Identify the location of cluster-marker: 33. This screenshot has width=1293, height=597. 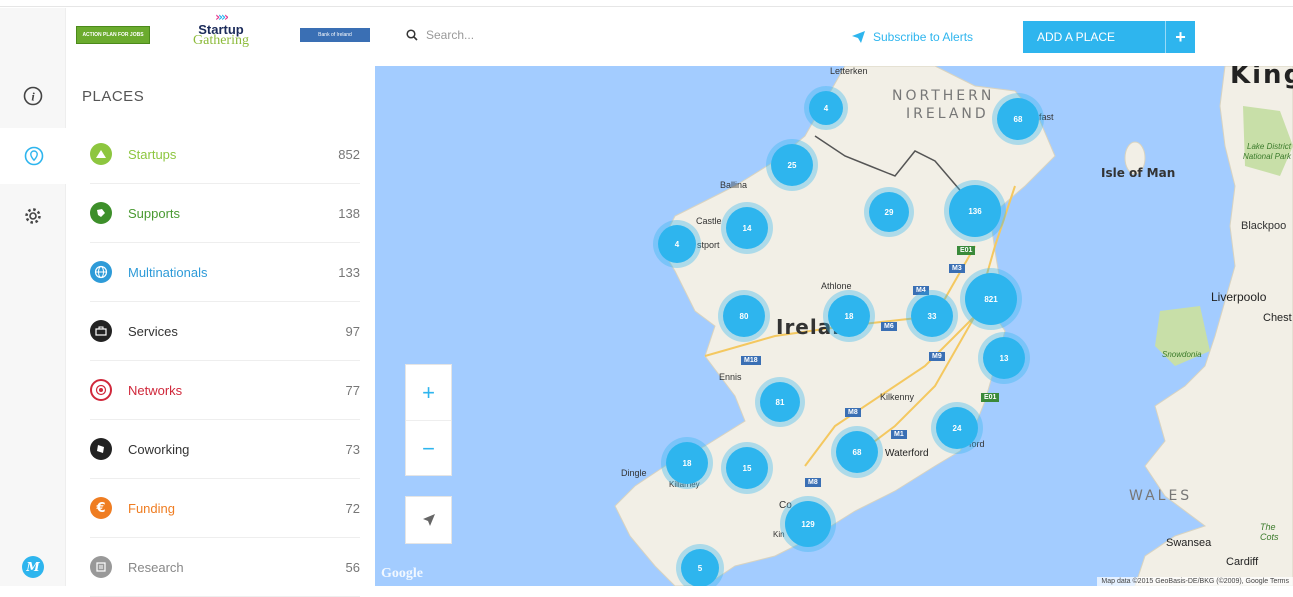
(932, 316).